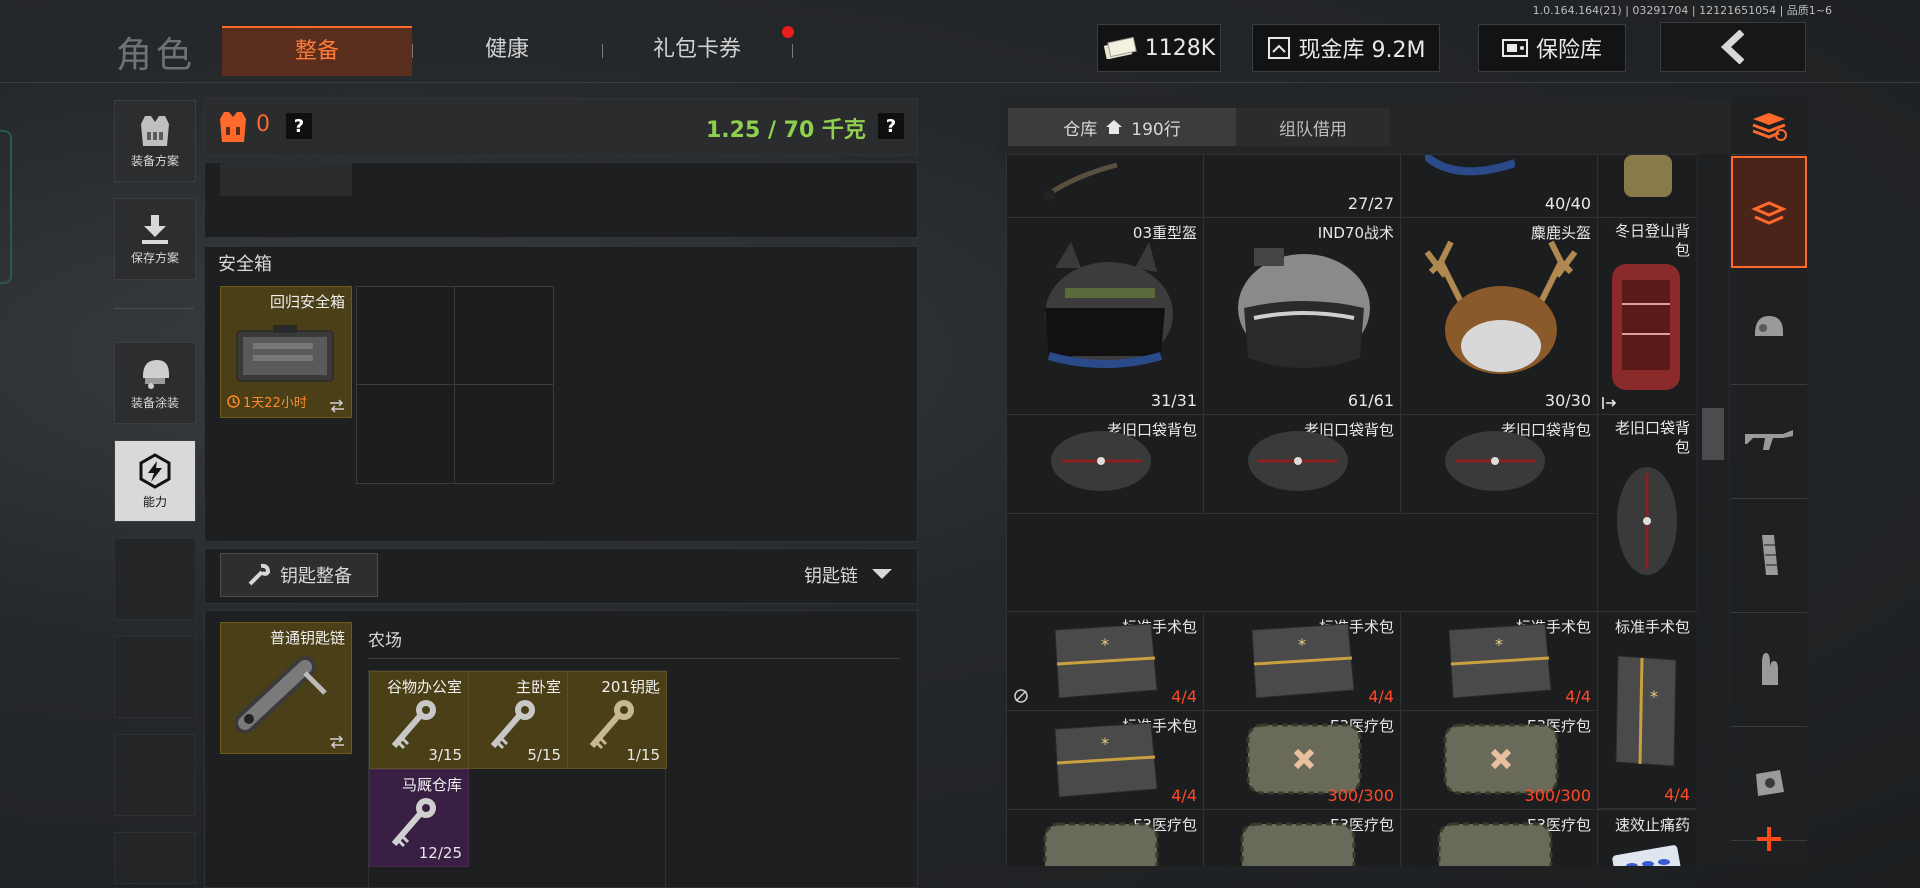 This screenshot has height=888, width=1920. What do you see at coordinates (1557, 795) in the screenshot?
I see `cell-count: 300/300` at bounding box center [1557, 795].